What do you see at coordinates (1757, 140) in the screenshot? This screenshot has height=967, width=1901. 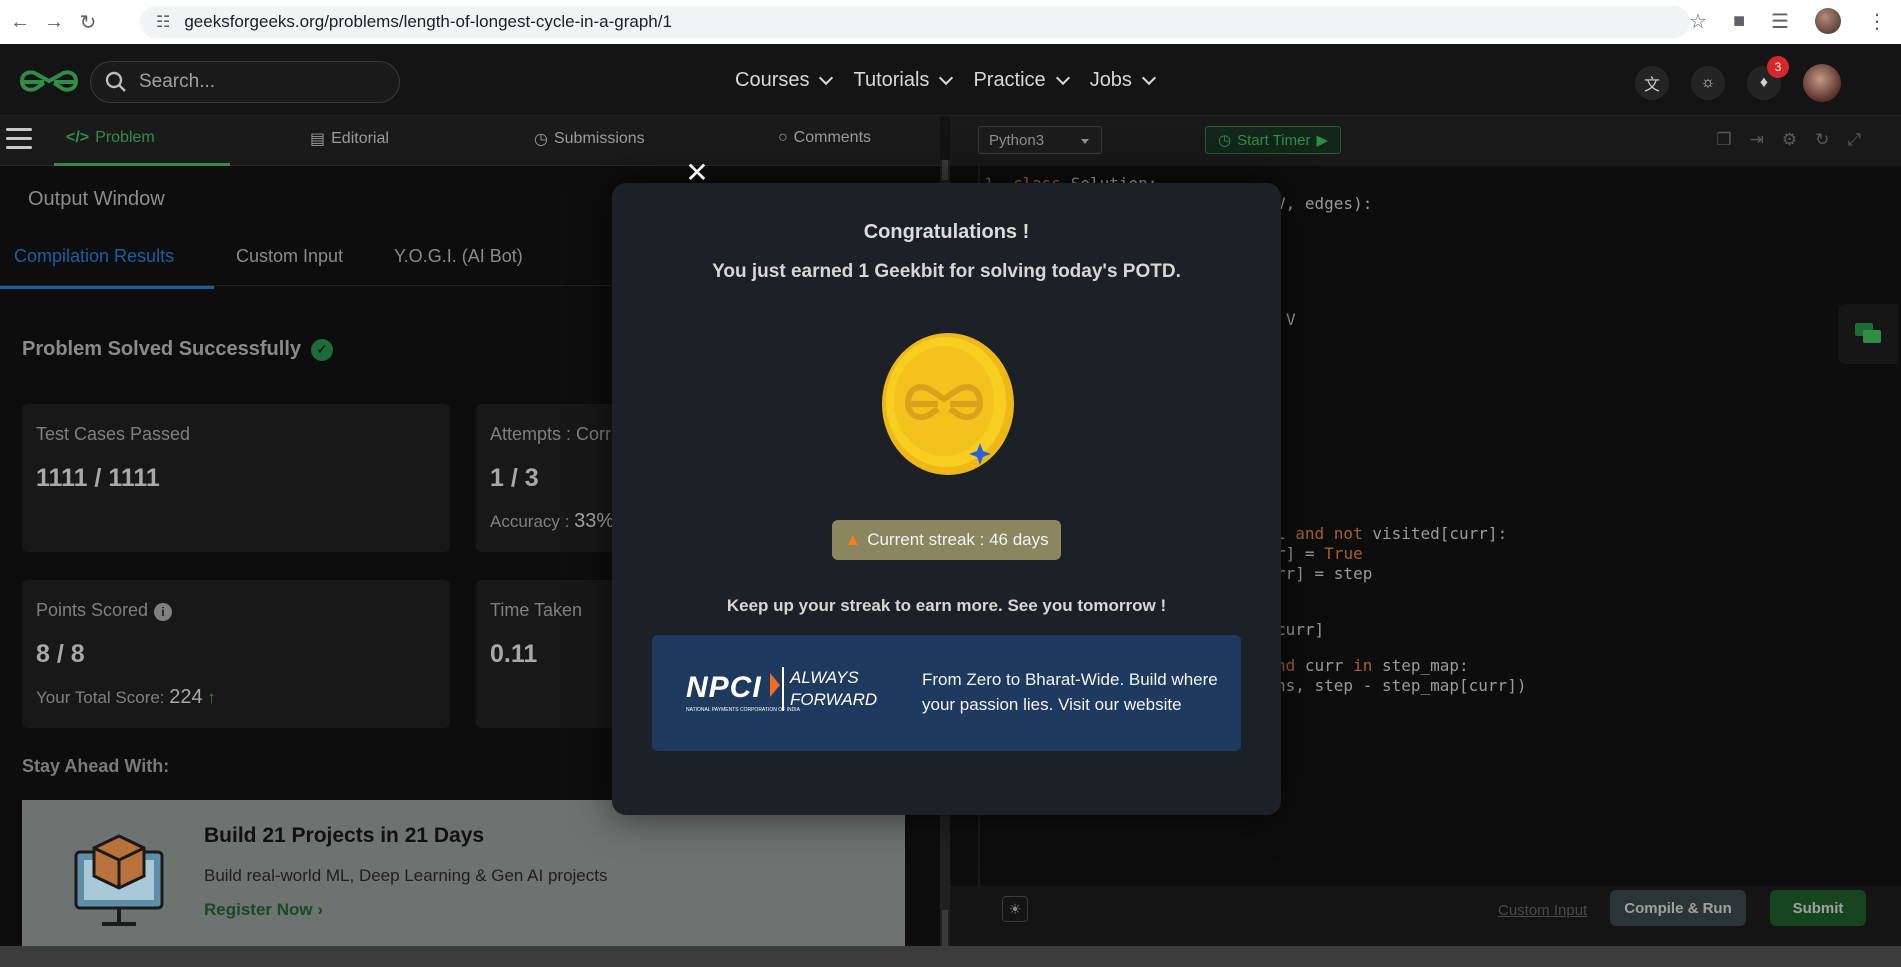 I see `import-icon: ⇥` at bounding box center [1757, 140].